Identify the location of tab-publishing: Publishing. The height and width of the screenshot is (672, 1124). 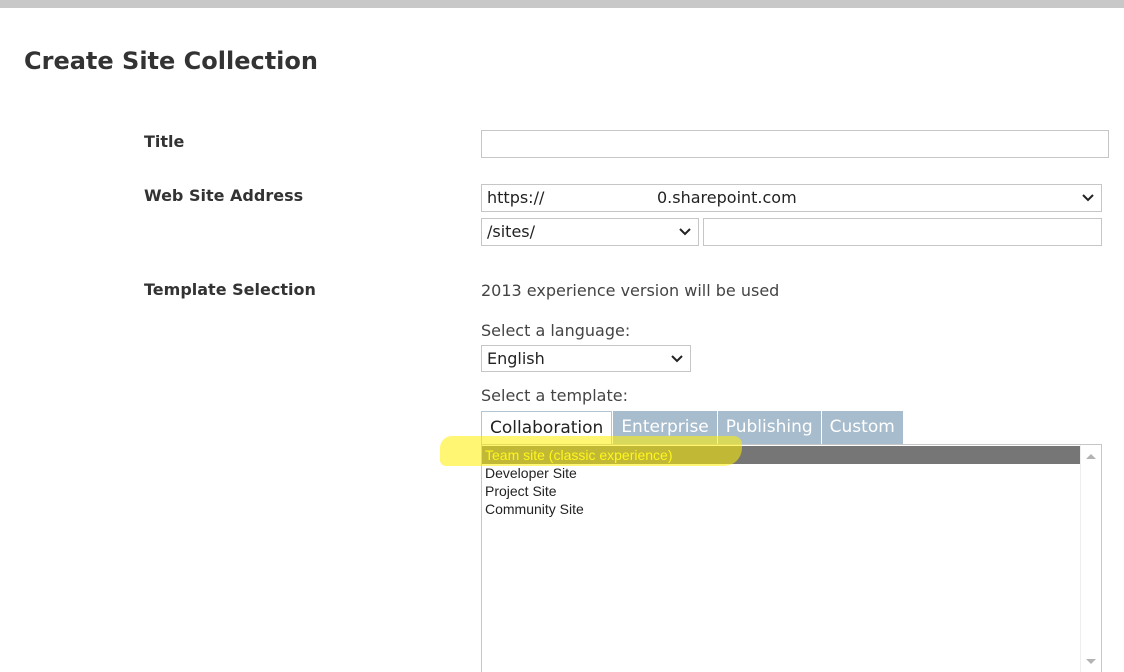
(768, 427).